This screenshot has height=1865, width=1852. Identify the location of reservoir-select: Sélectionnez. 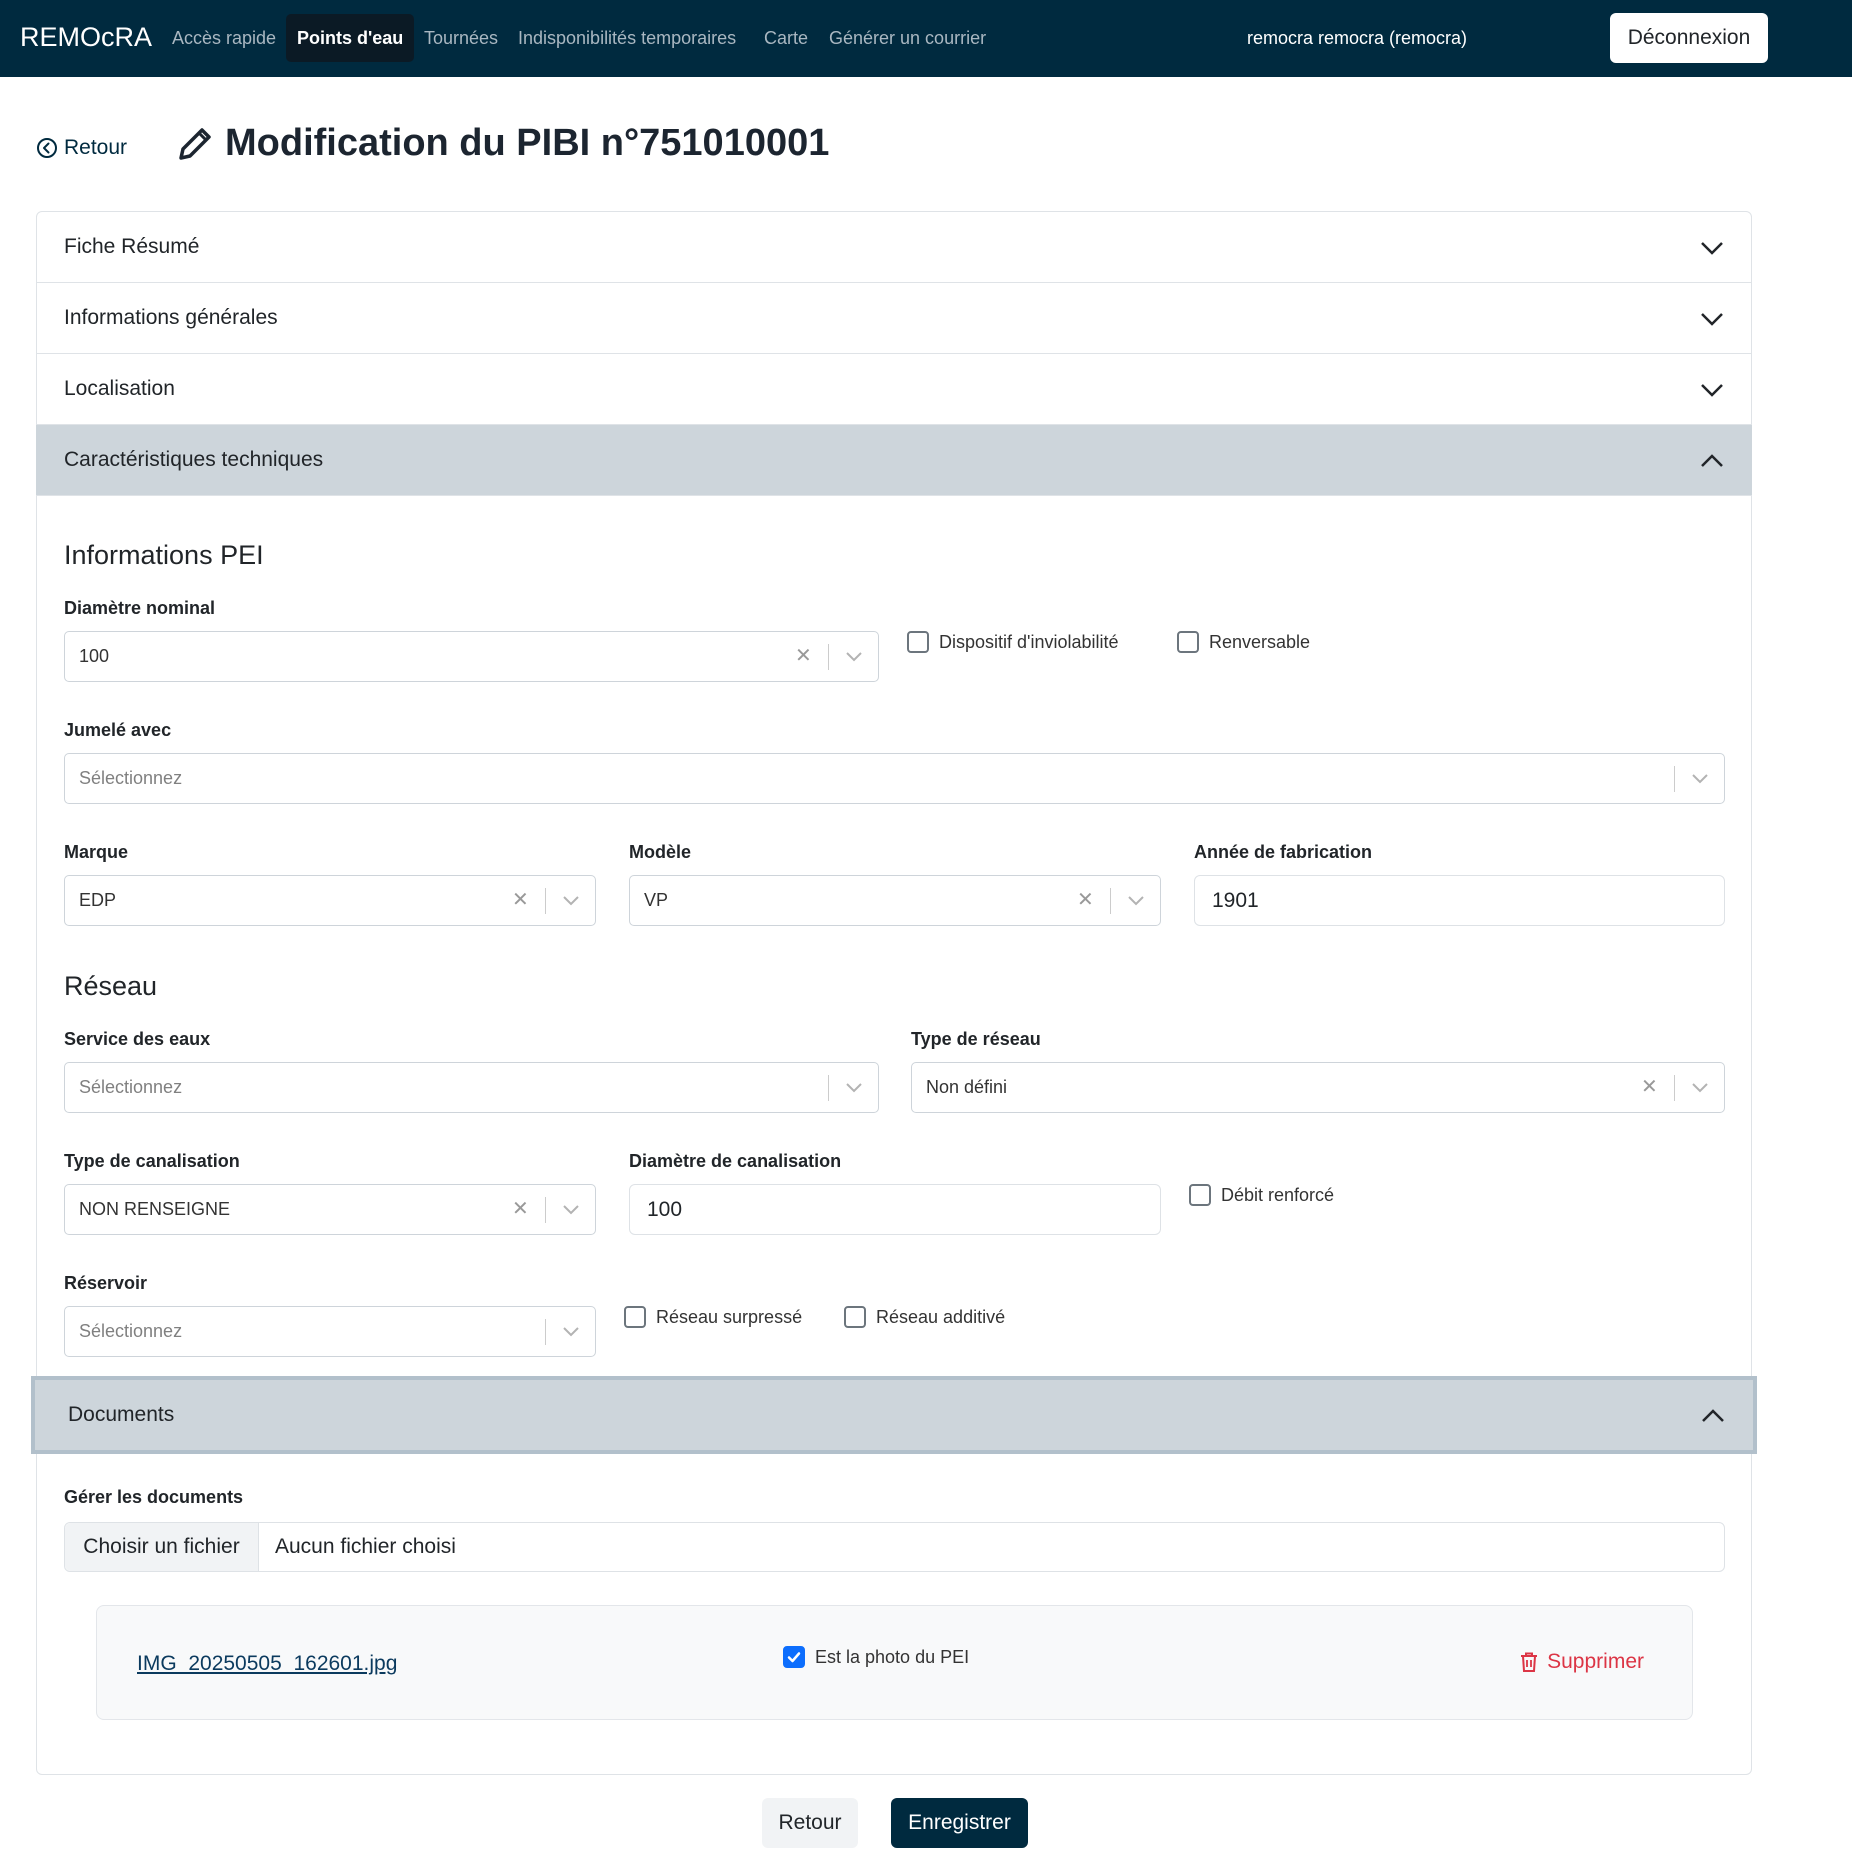
(330, 1331).